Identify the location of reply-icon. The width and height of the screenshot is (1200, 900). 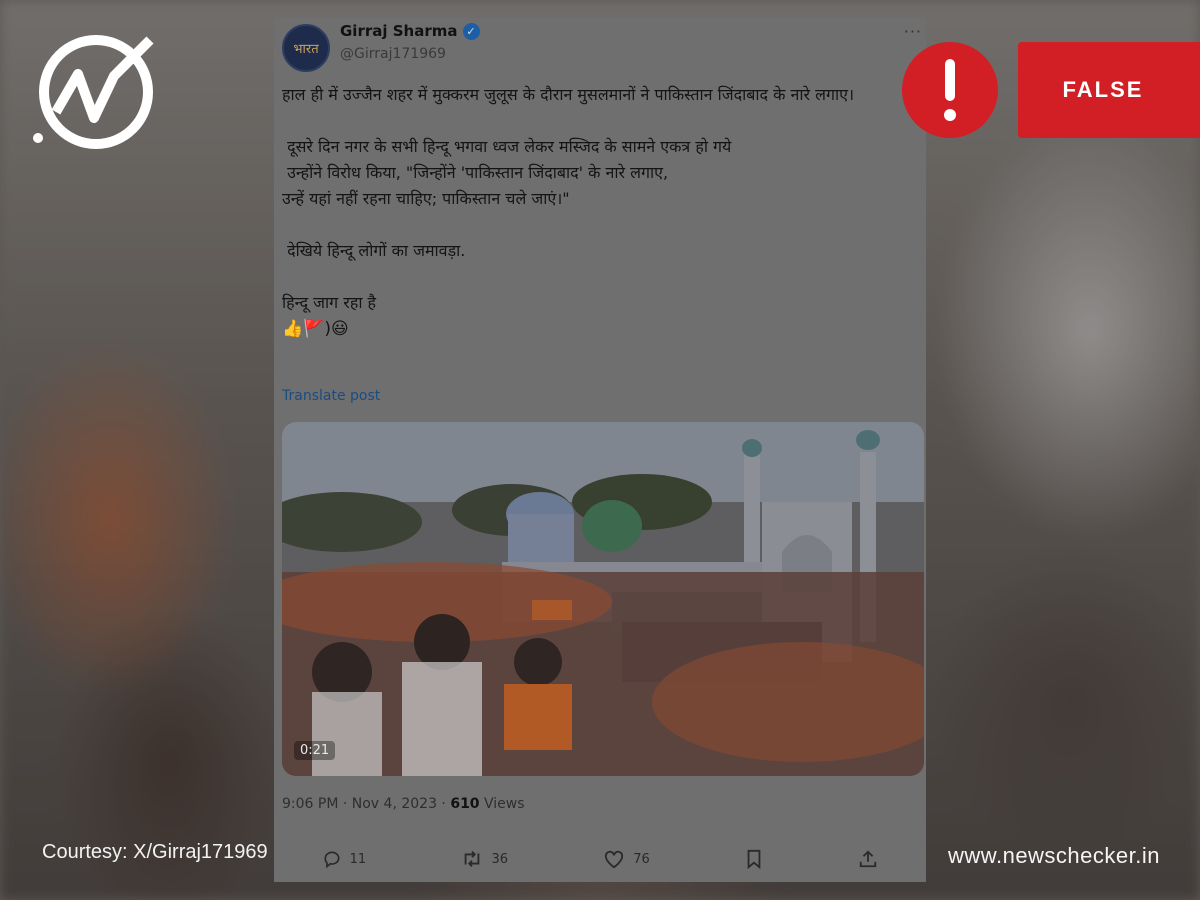
(332, 860).